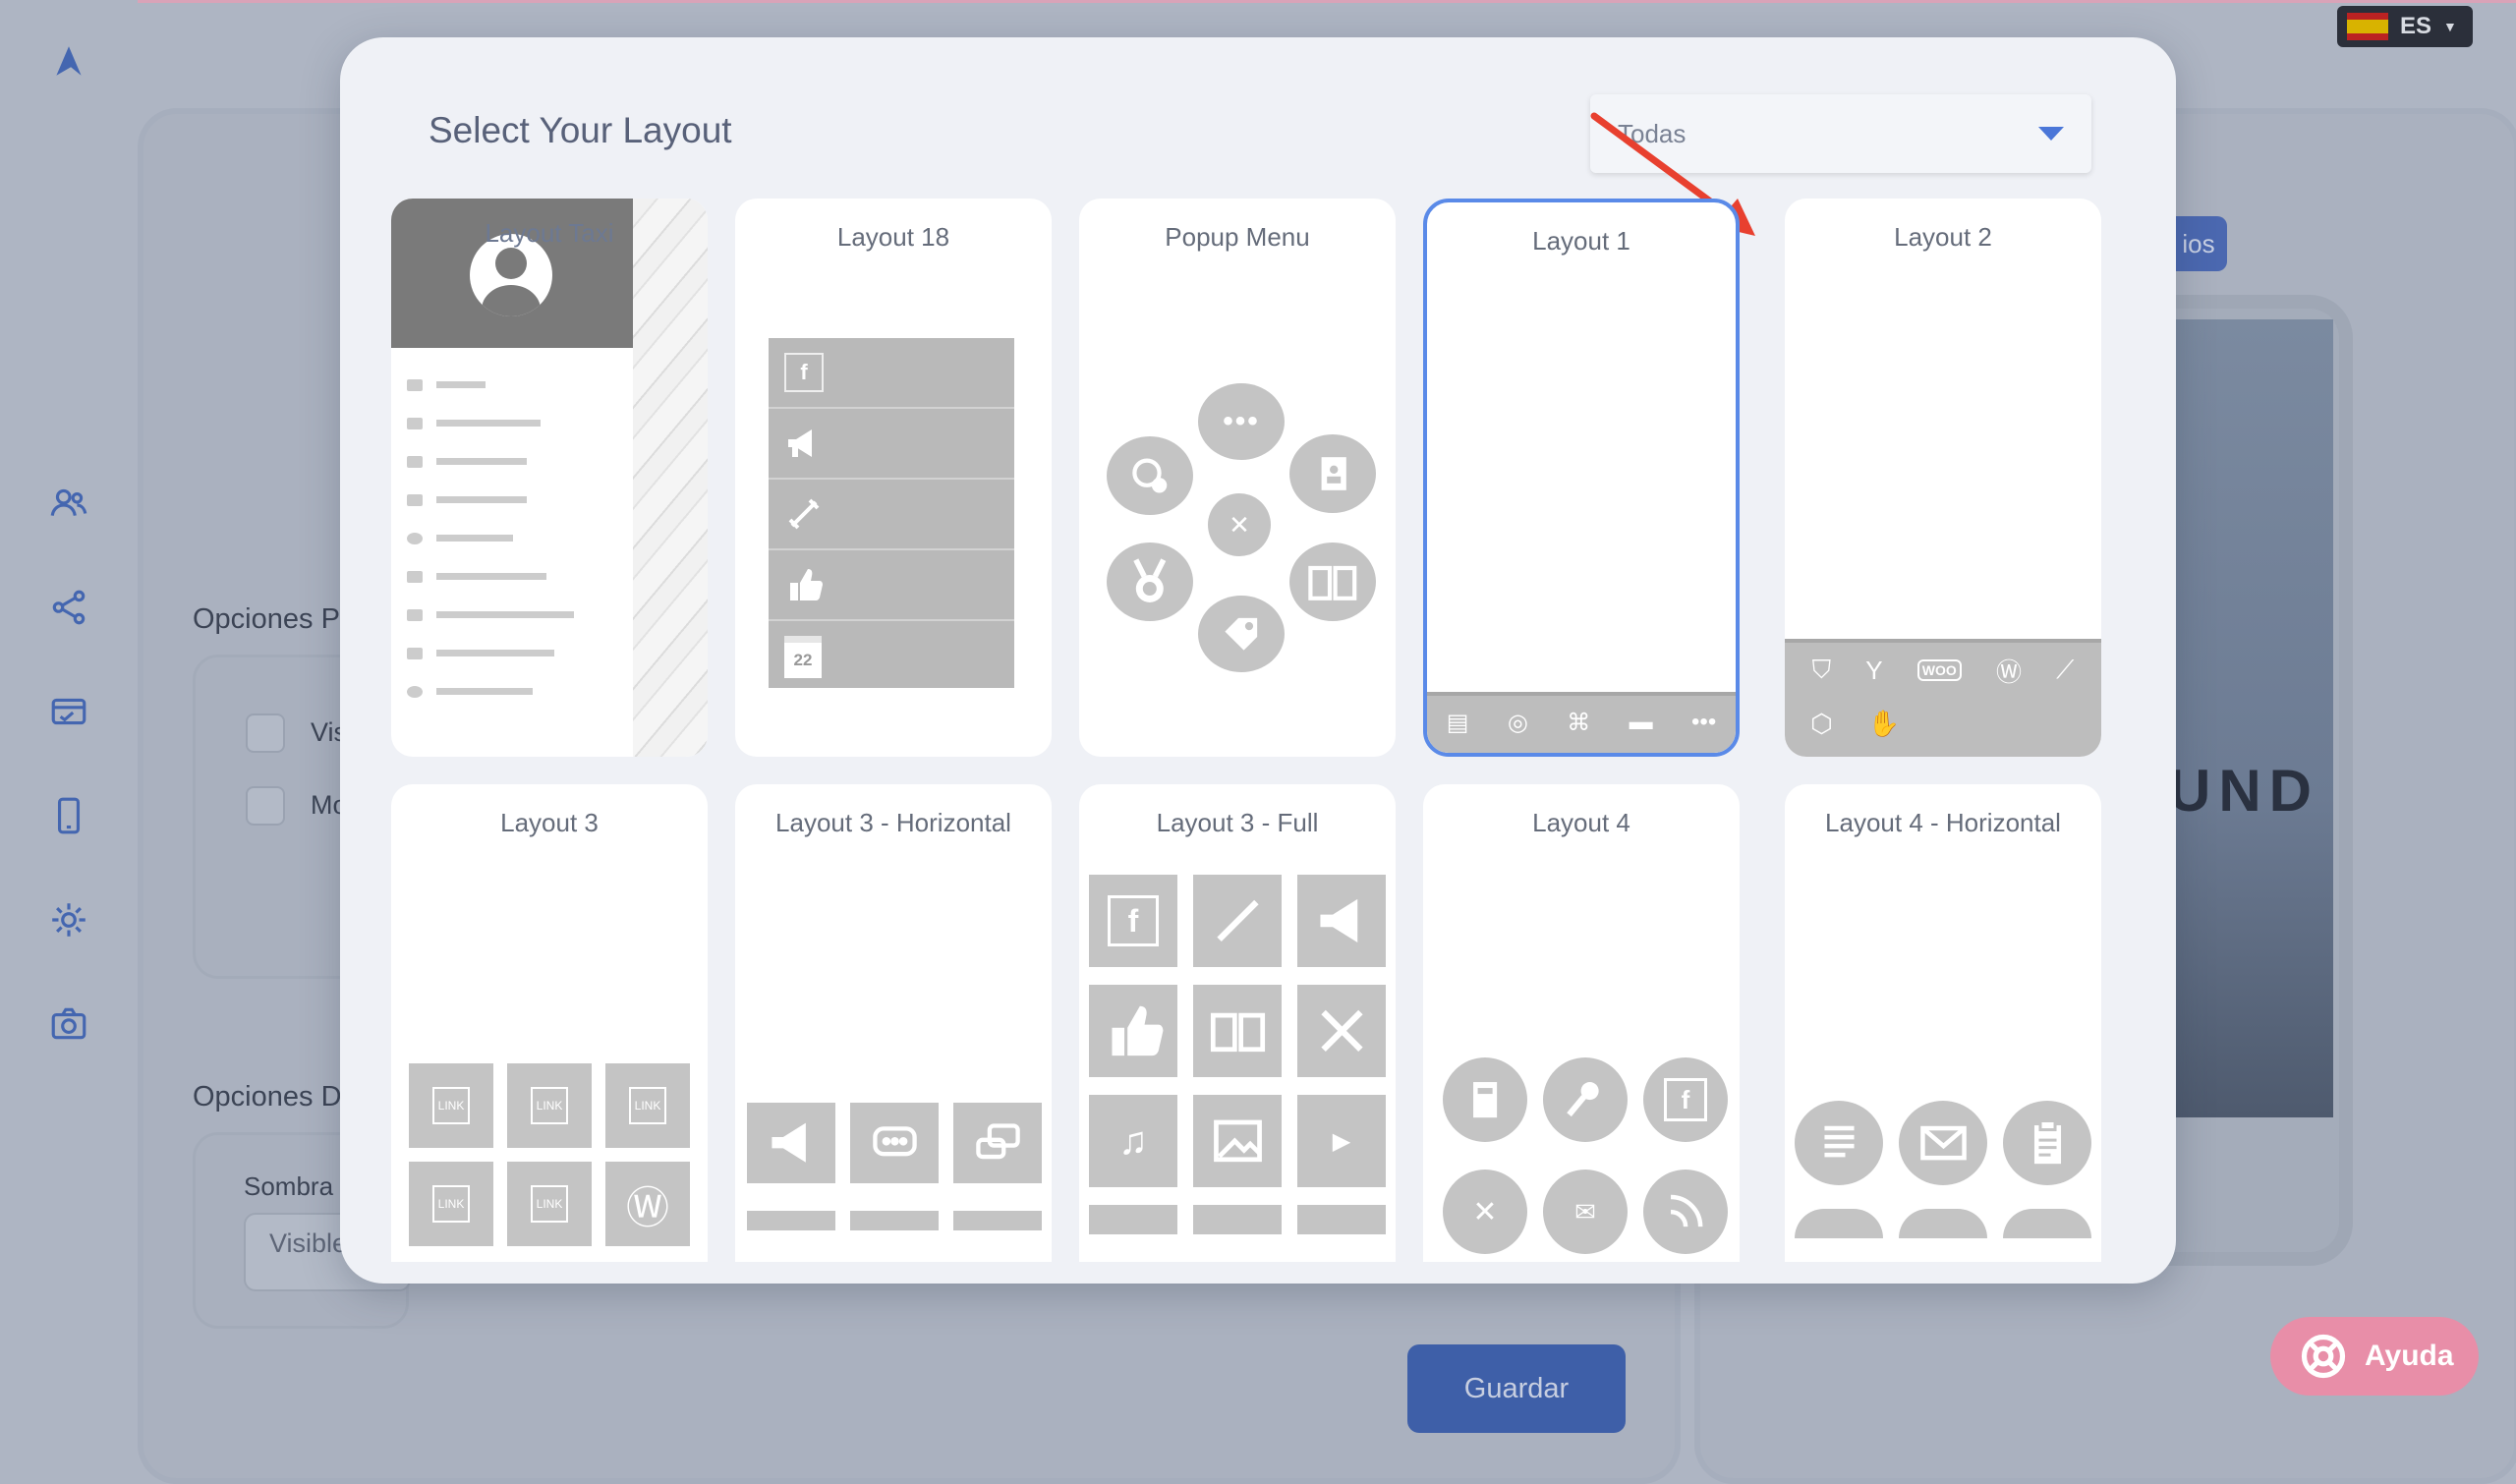  I want to click on gear-icon, so click(68, 919).